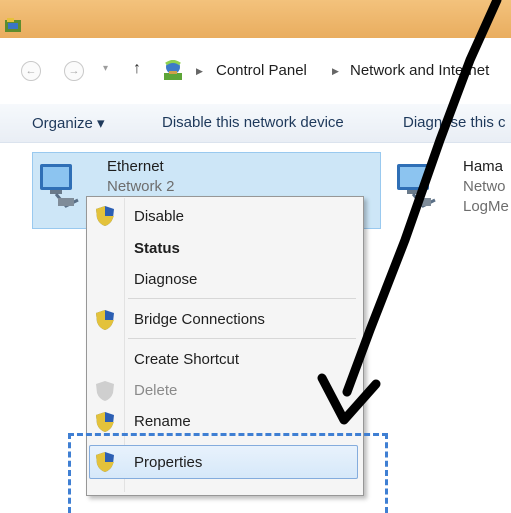  I want to click on menu-item-create-shortcut: Create Shortcut, so click(186, 359).